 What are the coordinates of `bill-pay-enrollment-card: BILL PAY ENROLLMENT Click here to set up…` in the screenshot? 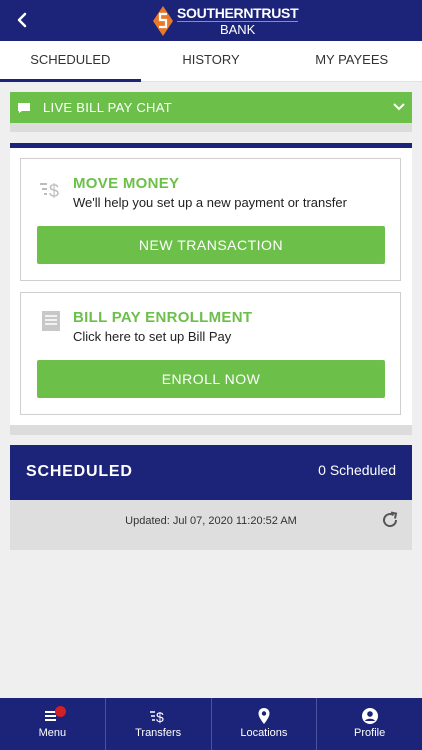 It's located at (210, 353).